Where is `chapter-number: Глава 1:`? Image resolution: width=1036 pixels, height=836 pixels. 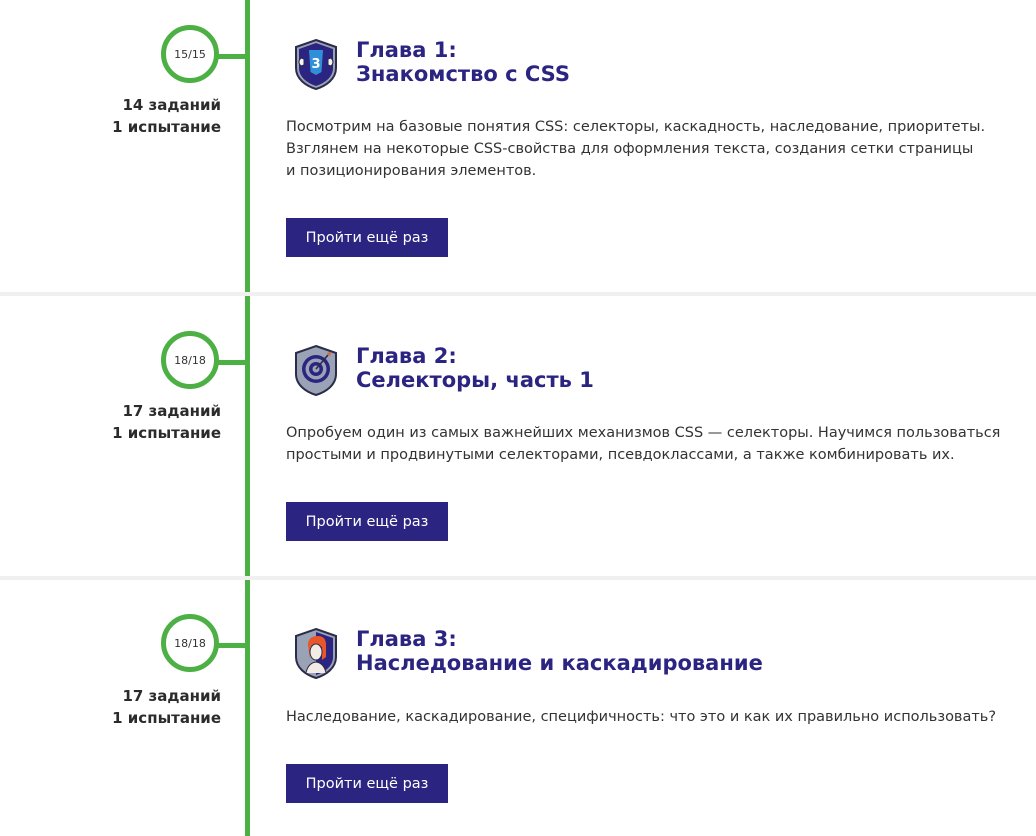 chapter-number: Глава 1: is located at coordinates (406, 50).